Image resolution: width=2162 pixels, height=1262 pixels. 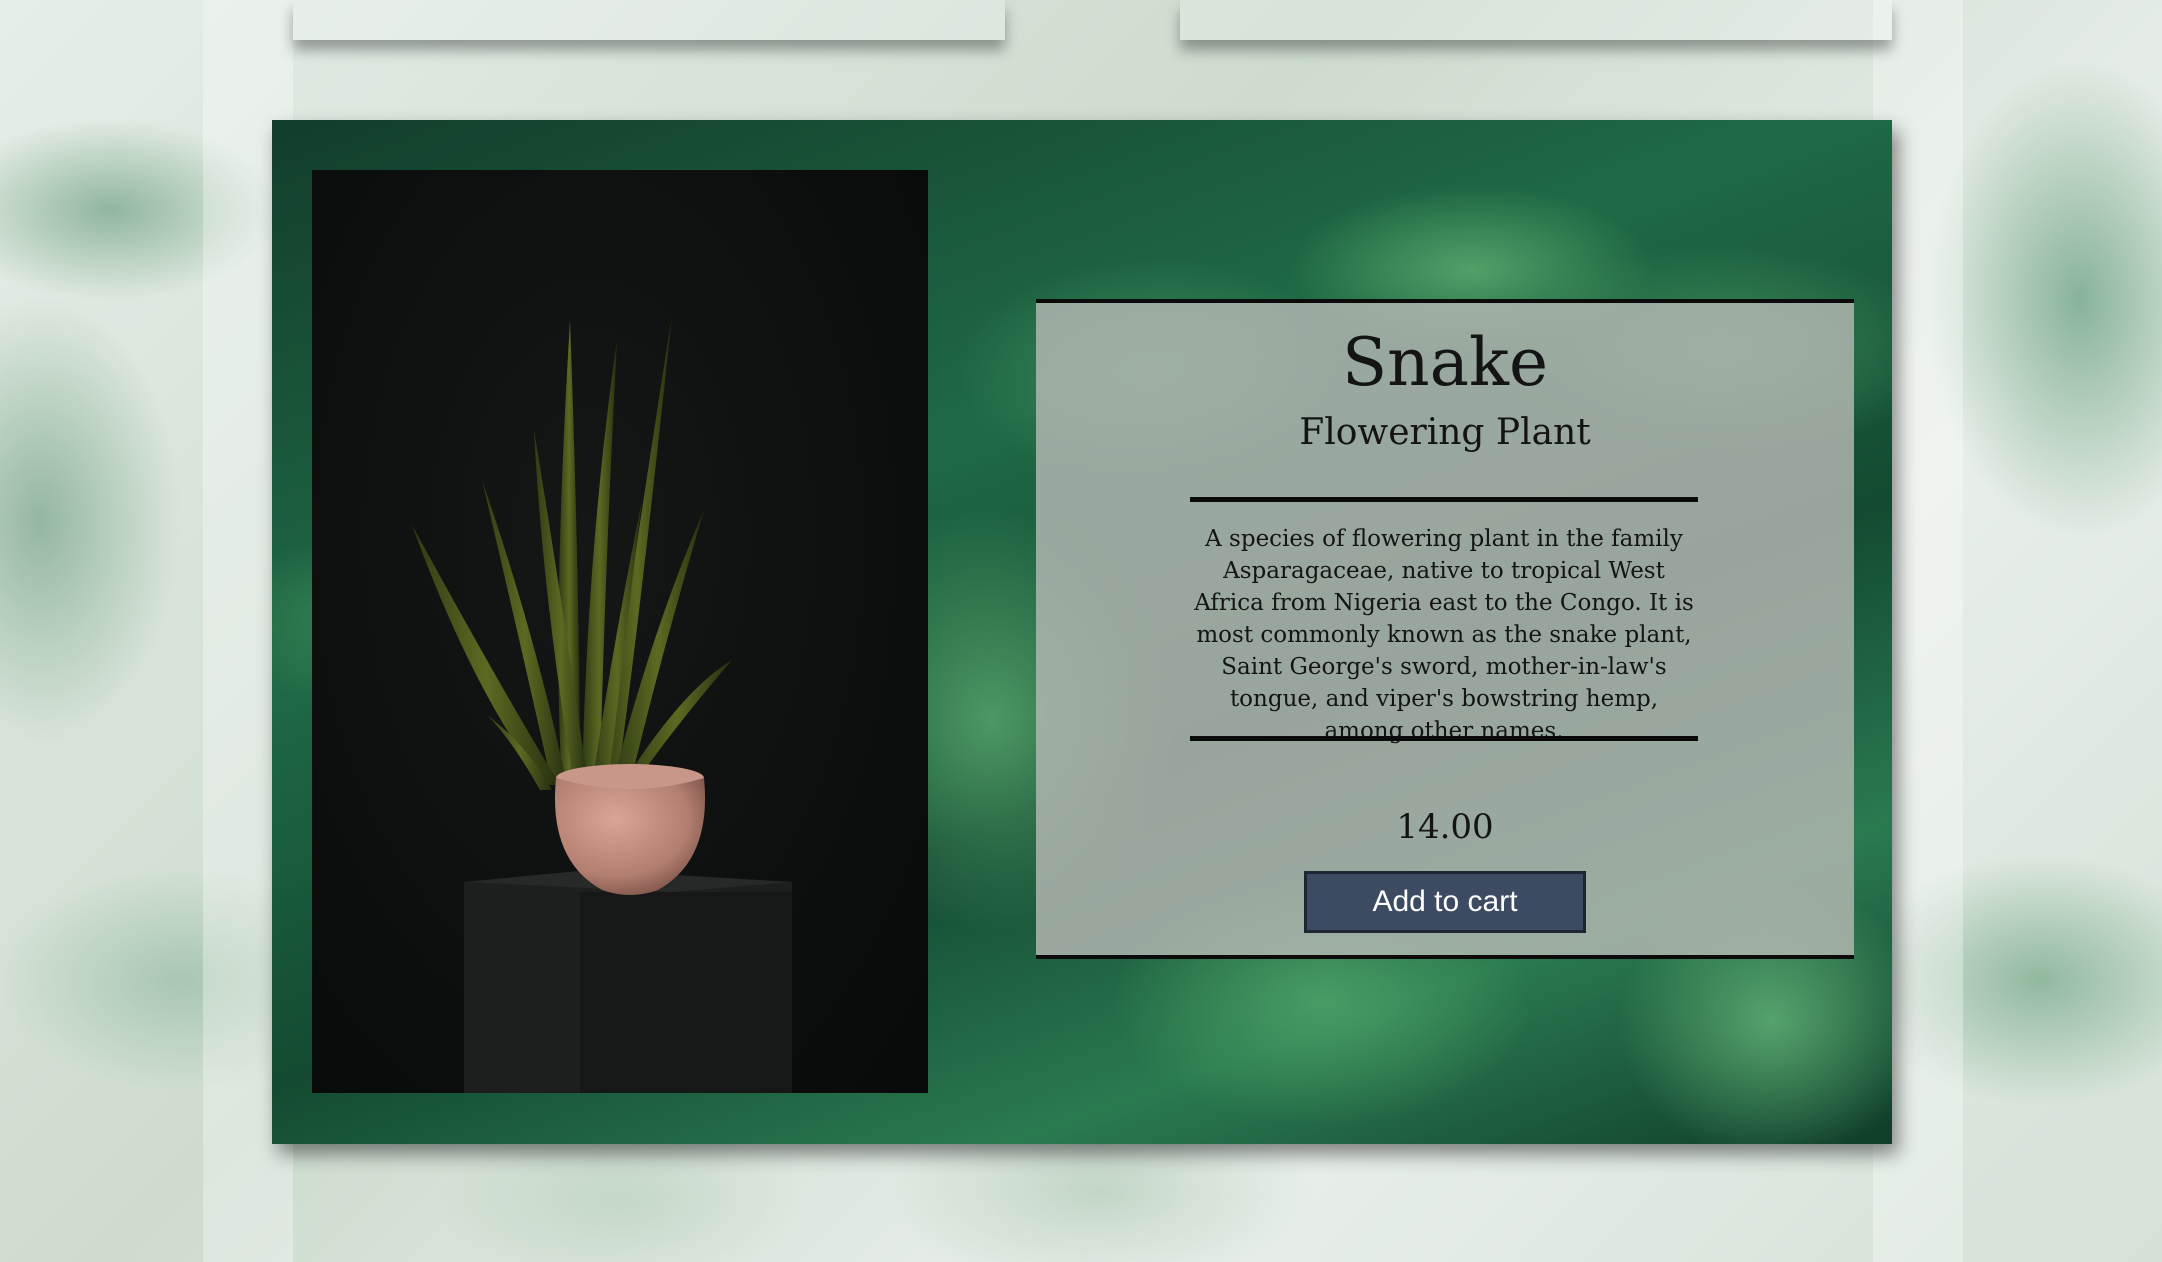 I want to click on snake-plant-icon, so click(x=602, y=704).